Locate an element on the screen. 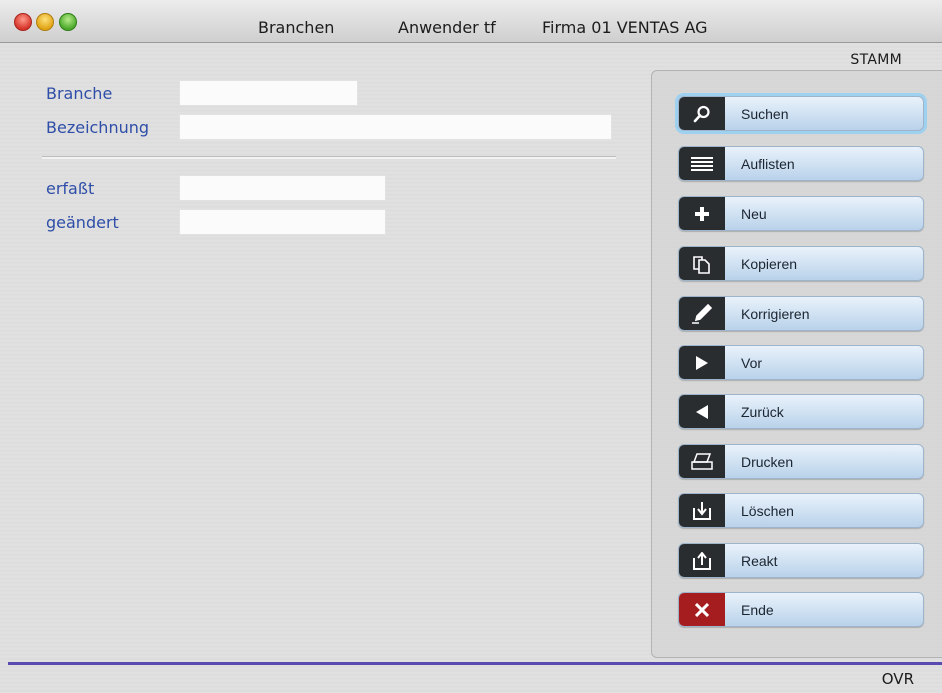 This screenshot has height=693, width=942. zoom-window-button is located at coordinates (68, 22).